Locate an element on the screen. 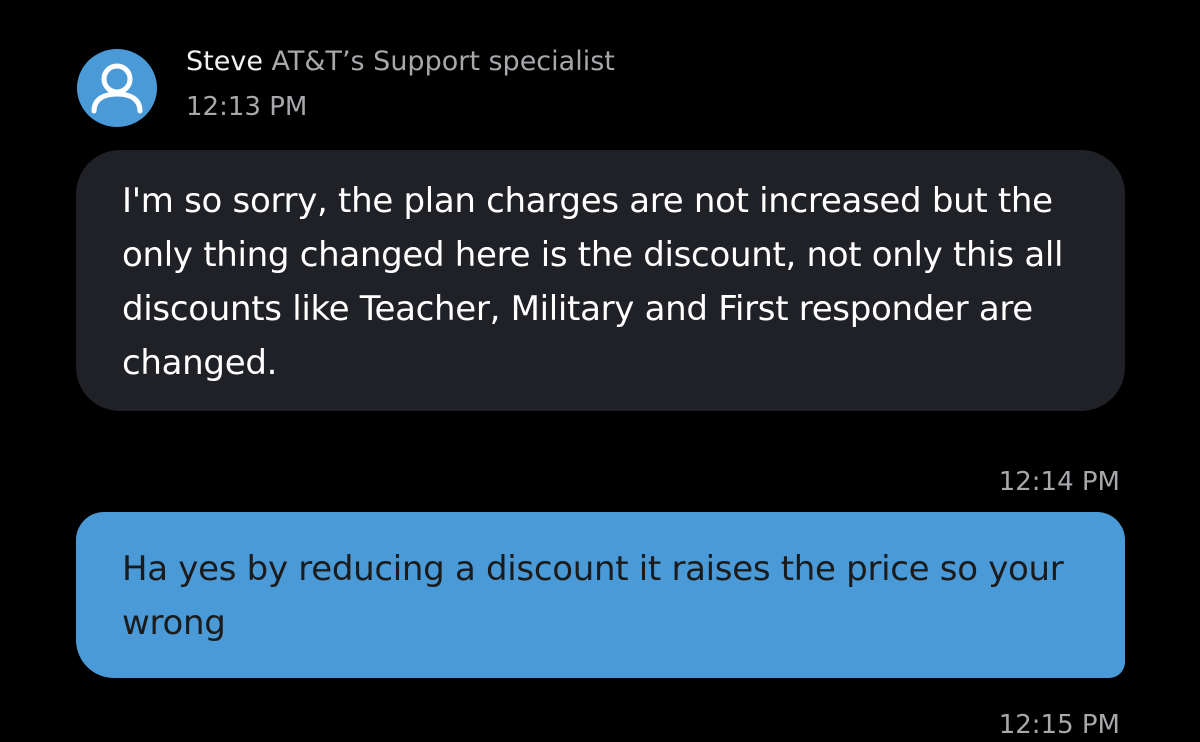 This screenshot has height=742, width=1200. sender-header: Steve AT&T’s Support specialist is located at coordinates (400, 62).